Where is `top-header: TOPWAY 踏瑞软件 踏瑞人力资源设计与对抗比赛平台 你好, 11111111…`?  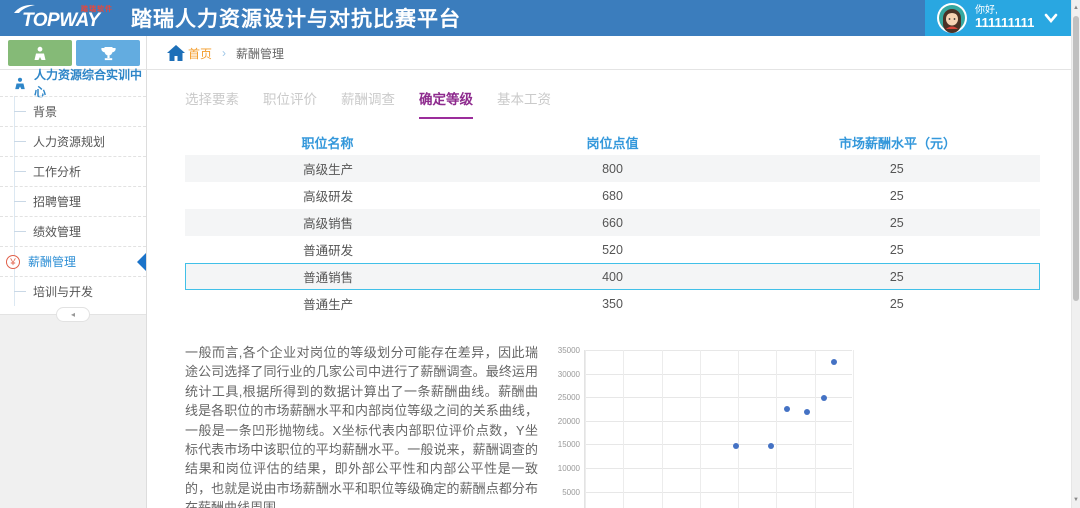
top-header: TOPWAY 踏瑞软件 踏瑞人力资源设计与对抗比赛平台 你好, 11111111… is located at coordinates (535, 18).